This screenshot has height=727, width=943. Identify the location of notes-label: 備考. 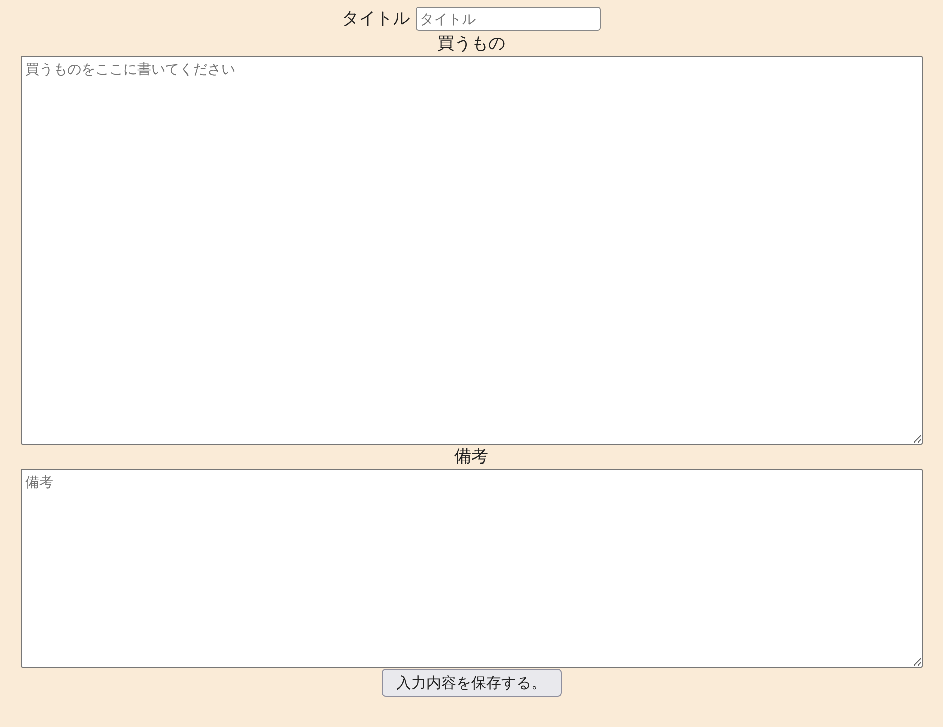
(471, 457).